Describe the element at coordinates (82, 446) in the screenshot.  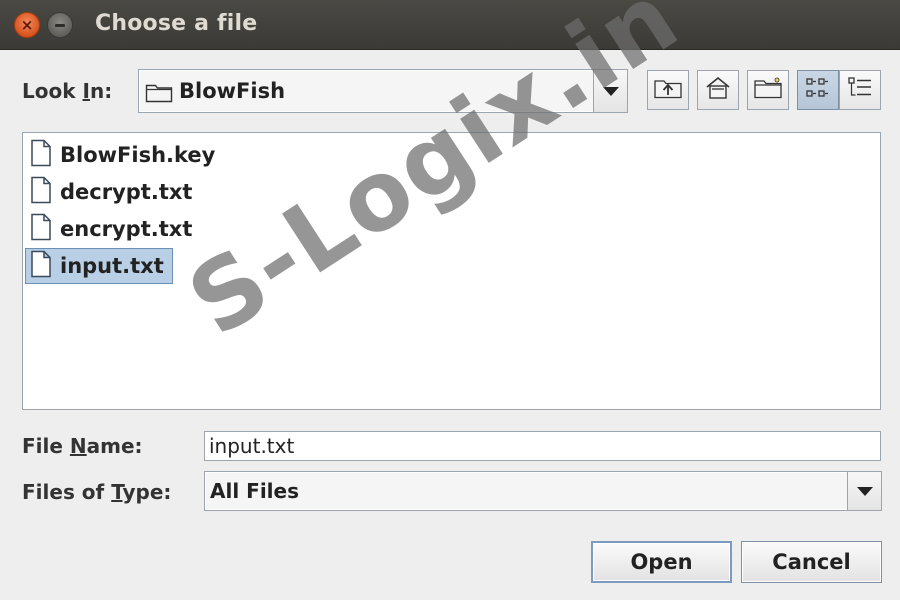
I see `file-name-label: File Name:` at that location.